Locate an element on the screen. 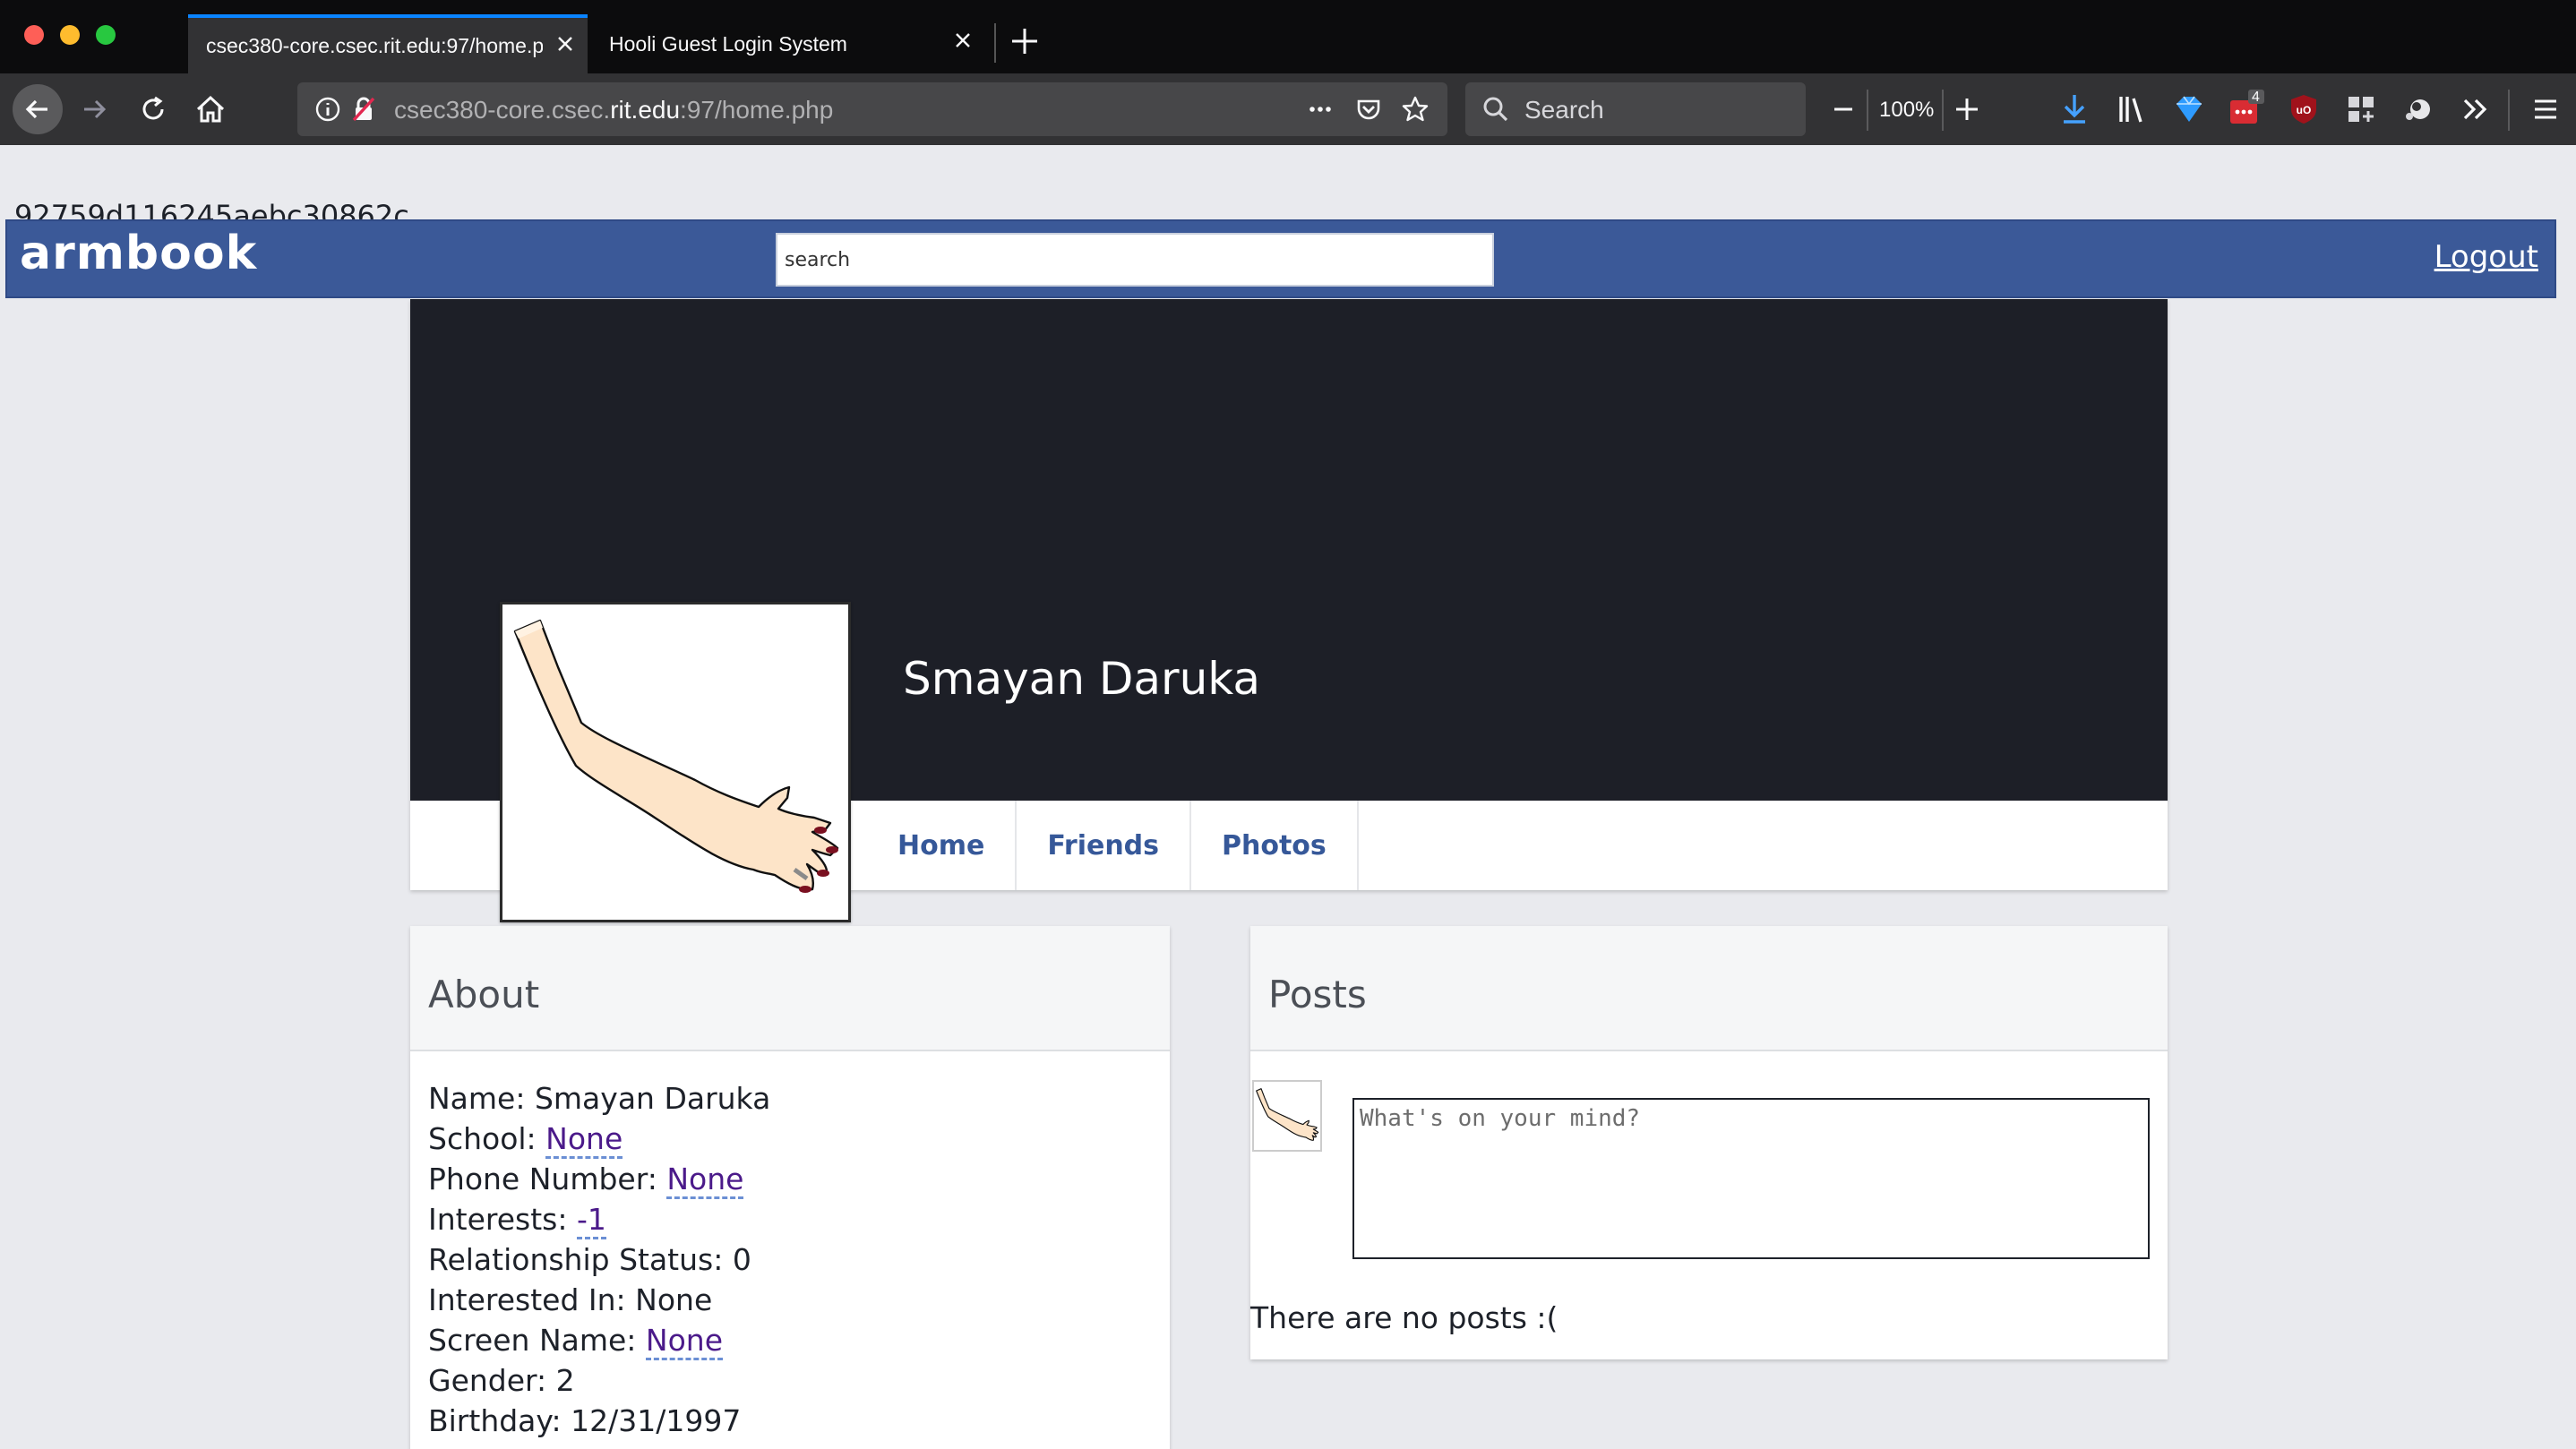  ublock-icon: uO is located at coordinates (2303, 110).